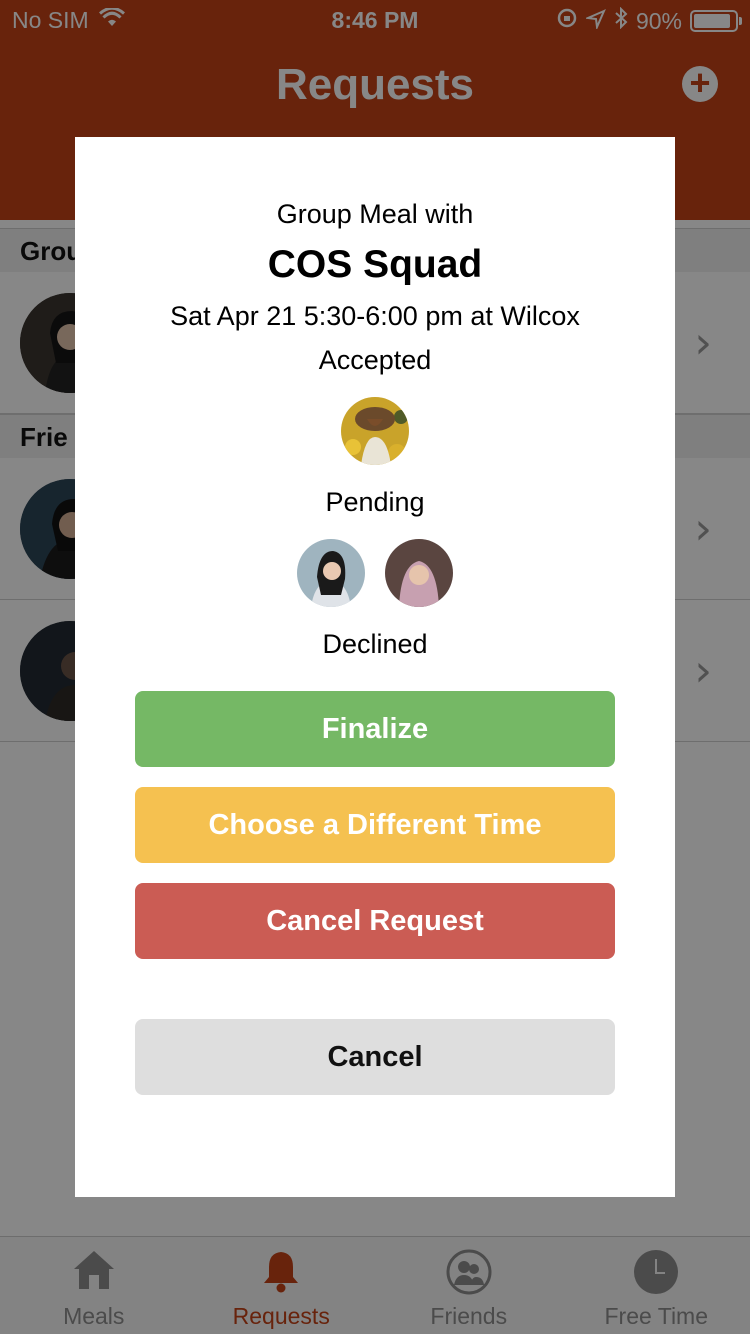 The width and height of the screenshot is (750, 1334). I want to click on accepted-avatars, so click(375, 431).